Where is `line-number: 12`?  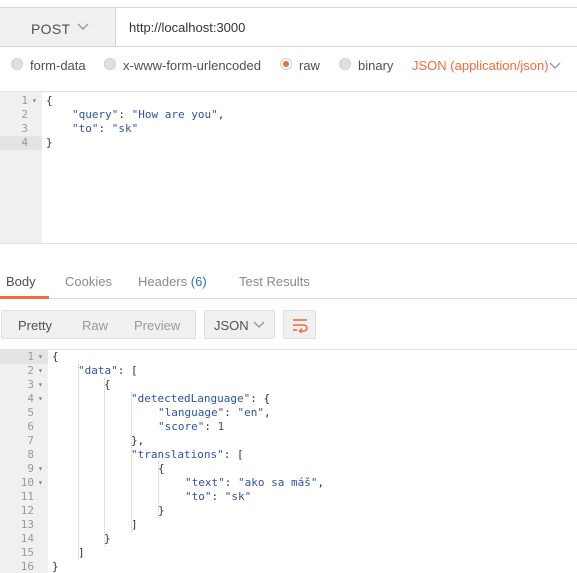 line-number: 12 is located at coordinates (27, 510).